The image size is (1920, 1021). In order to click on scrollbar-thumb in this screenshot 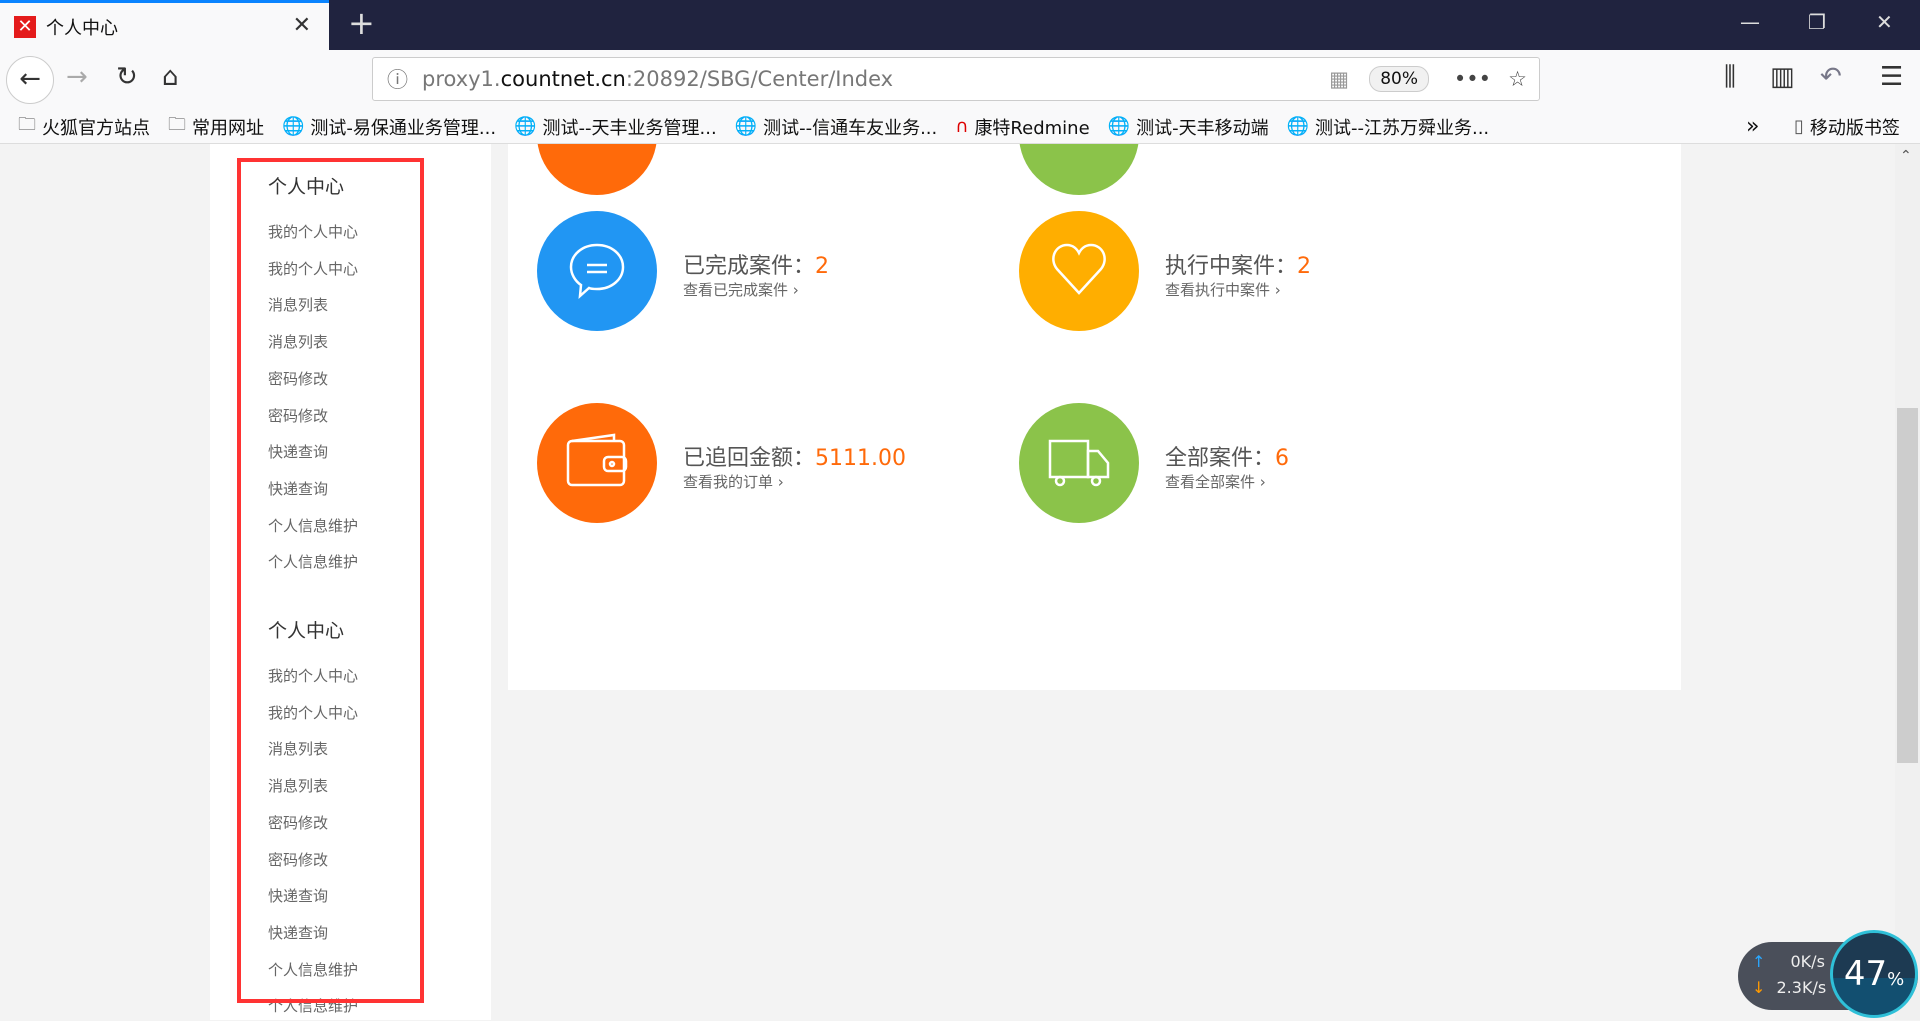, I will do `click(1907, 585)`.